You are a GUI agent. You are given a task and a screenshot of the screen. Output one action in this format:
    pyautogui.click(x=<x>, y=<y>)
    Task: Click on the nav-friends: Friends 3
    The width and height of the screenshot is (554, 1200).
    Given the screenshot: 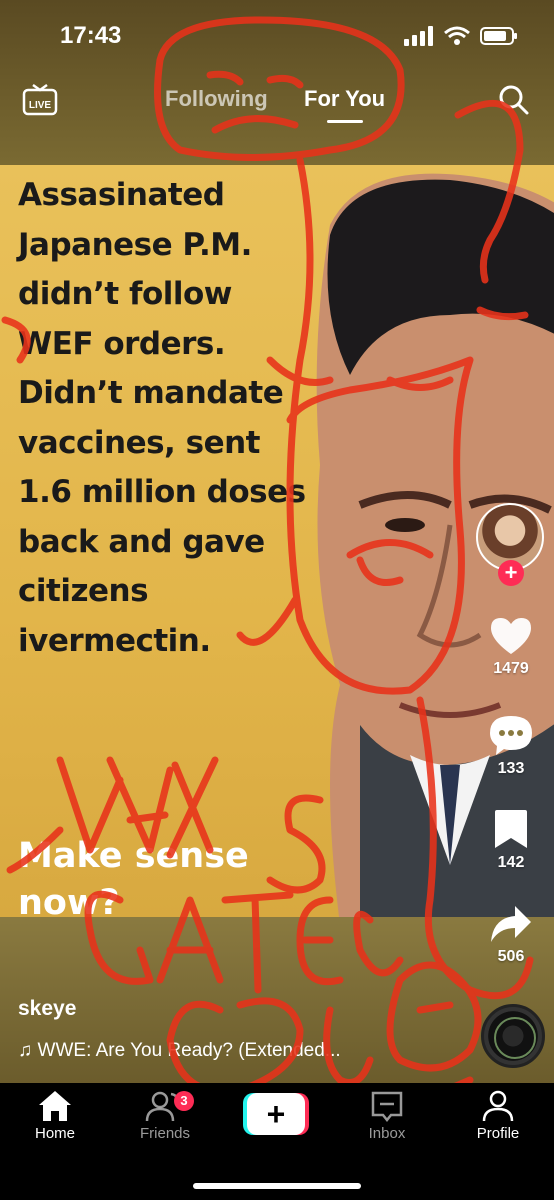 What is the action you would take?
    pyautogui.click(x=165, y=1115)
    